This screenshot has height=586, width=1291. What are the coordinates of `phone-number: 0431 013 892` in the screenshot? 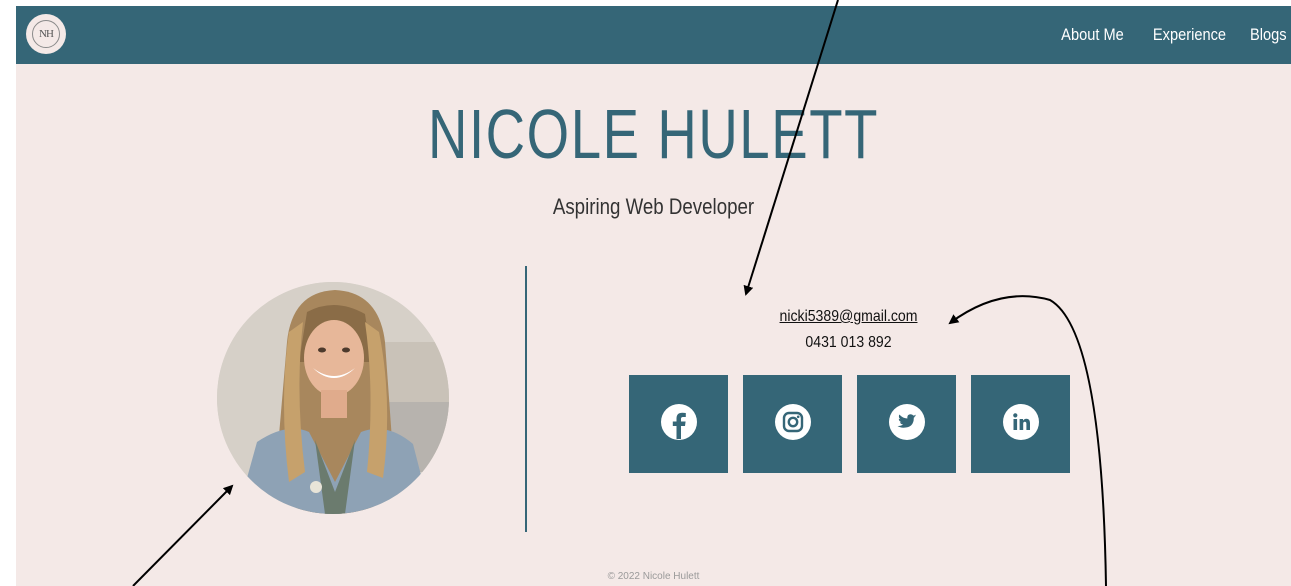 It's located at (848, 342).